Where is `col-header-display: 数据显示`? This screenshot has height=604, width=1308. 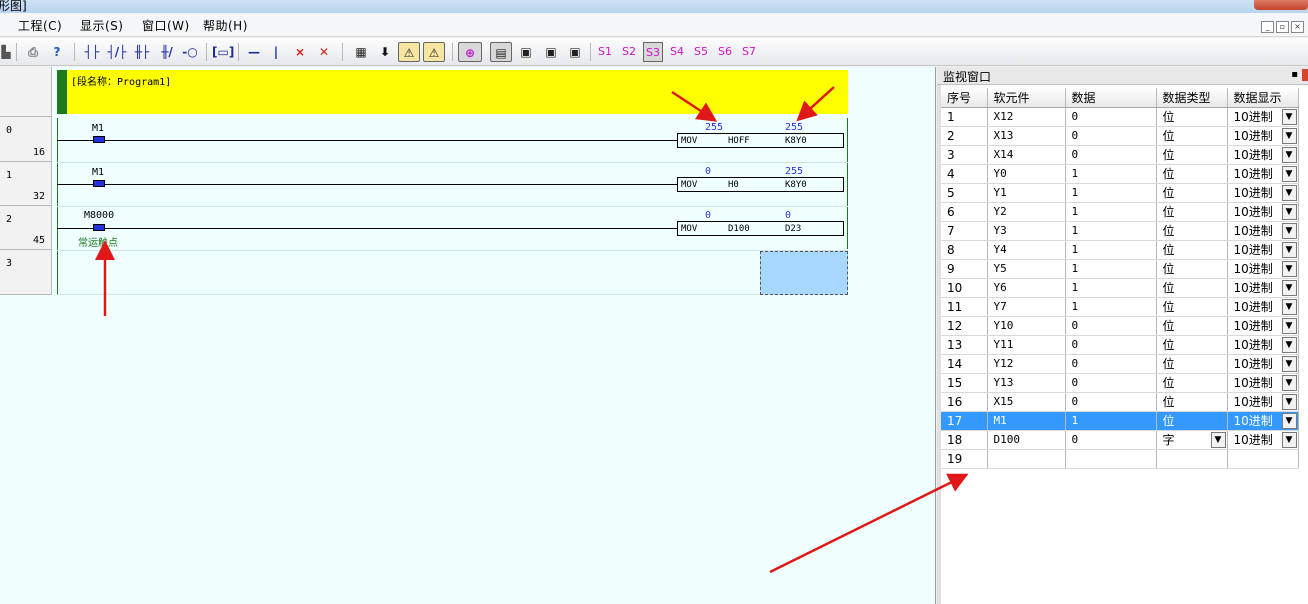
col-header-display: 数据显示 is located at coordinates (1263, 98).